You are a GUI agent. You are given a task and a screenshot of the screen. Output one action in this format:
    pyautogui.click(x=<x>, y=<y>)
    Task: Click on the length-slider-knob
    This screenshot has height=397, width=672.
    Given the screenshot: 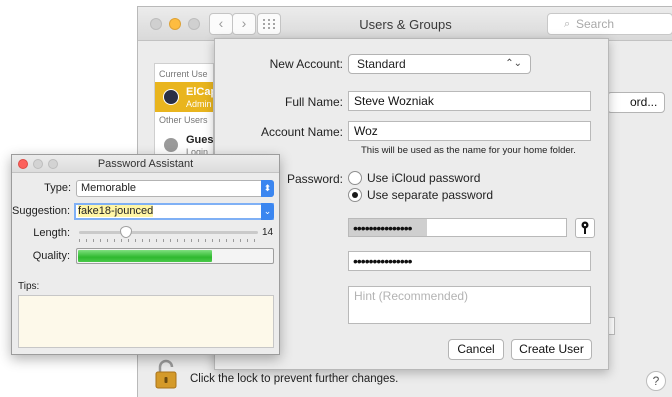 What is the action you would take?
    pyautogui.click(x=126, y=232)
    